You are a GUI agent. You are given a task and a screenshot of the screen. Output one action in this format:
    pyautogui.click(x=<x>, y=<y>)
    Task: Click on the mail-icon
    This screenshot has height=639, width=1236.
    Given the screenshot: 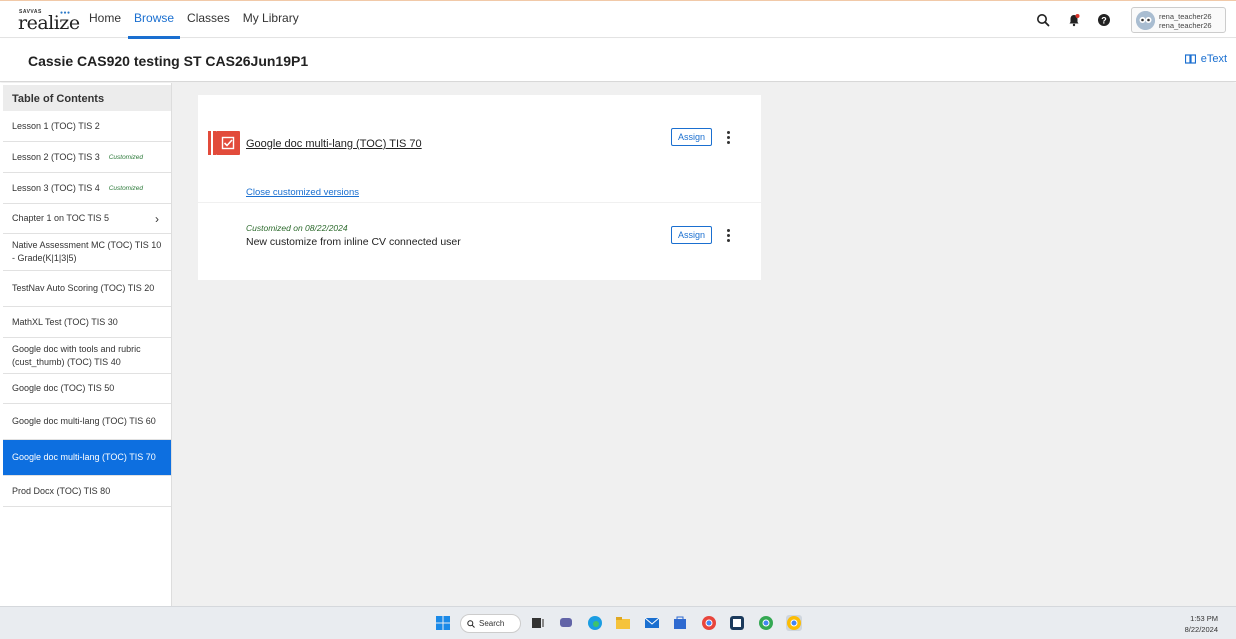 What is the action you would take?
    pyautogui.click(x=652, y=623)
    